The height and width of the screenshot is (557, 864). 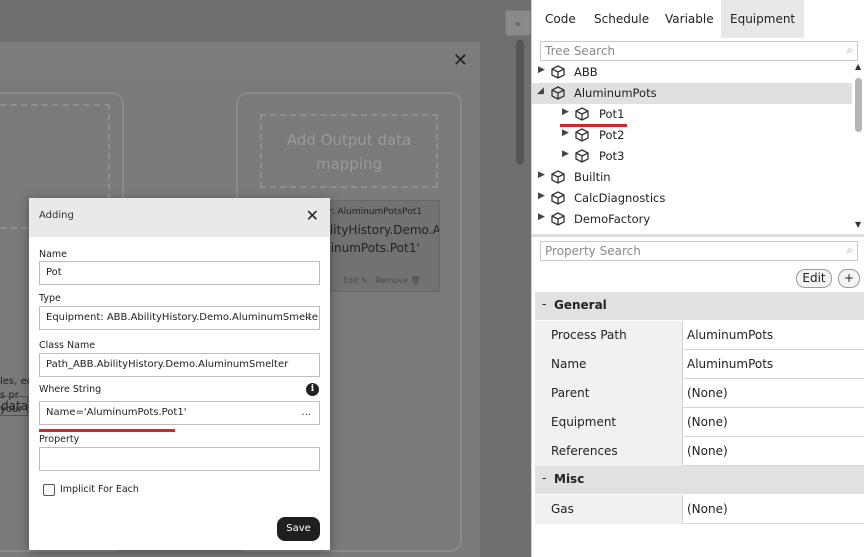 What do you see at coordinates (692, 156) in the screenshot?
I see `tree-item-pot3: ▶ Pot3` at bounding box center [692, 156].